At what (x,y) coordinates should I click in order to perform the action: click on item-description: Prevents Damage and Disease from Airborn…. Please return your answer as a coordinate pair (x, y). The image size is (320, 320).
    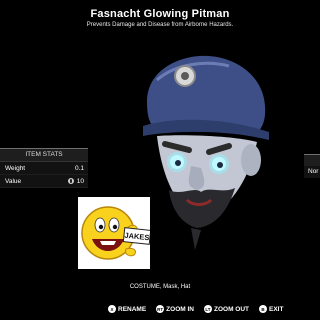
    Looking at the image, I should click on (160, 25).